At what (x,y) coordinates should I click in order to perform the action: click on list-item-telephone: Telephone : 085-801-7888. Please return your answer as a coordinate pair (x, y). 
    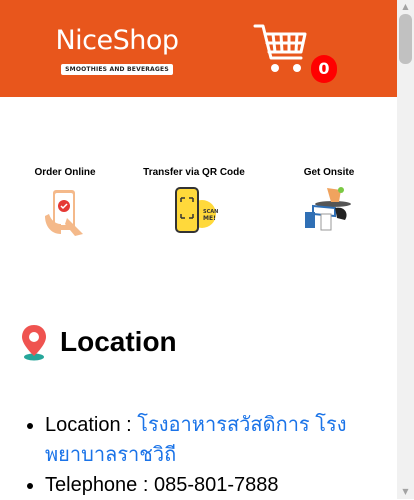
    Looking at the image, I should click on (210, 485).